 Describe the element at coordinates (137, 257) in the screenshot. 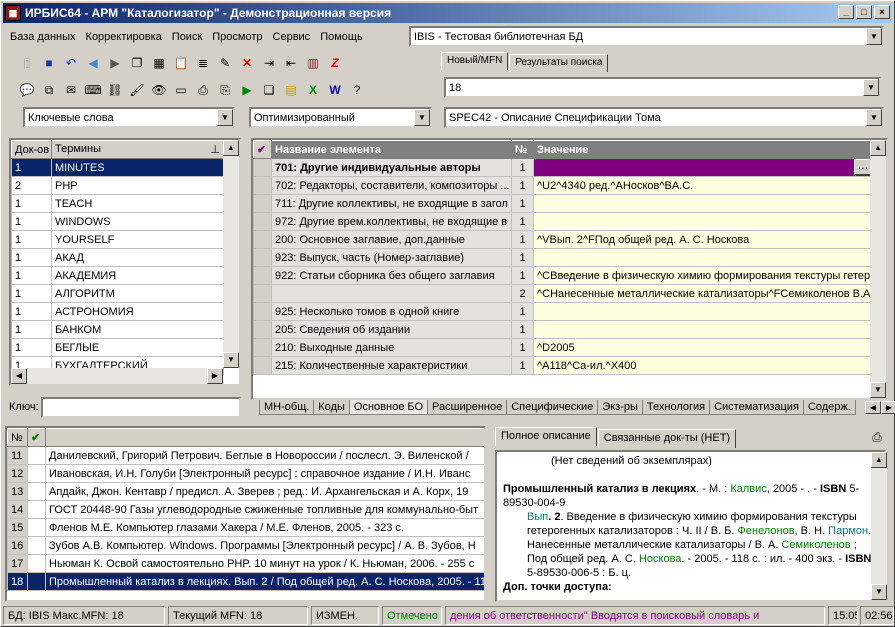

I see `dict-term-cell: АКАД` at that location.